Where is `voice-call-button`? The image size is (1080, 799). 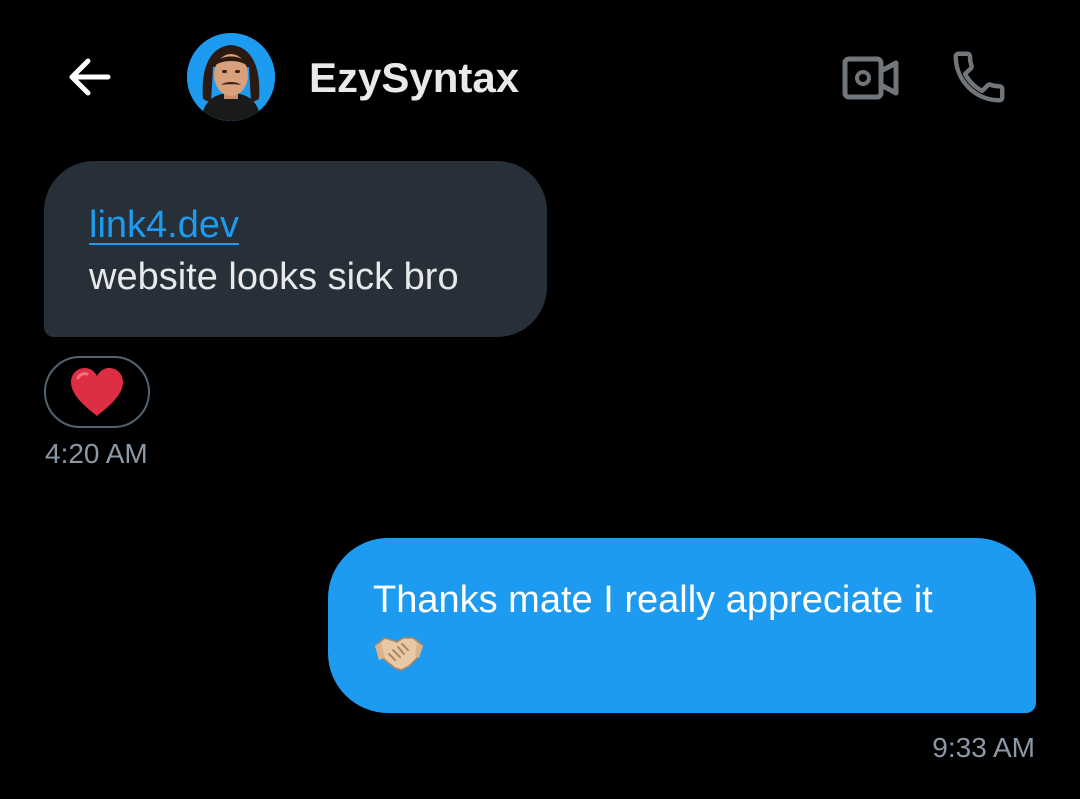
voice-call-button is located at coordinates (979, 77).